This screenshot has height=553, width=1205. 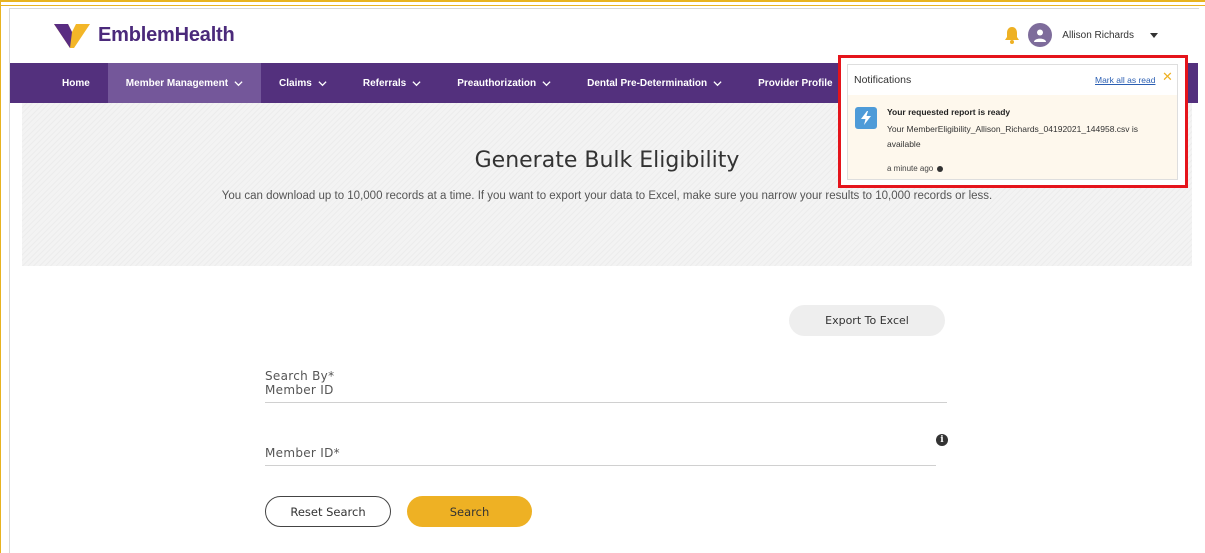 What do you see at coordinates (949, 112) in the screenshot?
I see `notification-title: Your requested report is ready` at bounding box center [949, 112].